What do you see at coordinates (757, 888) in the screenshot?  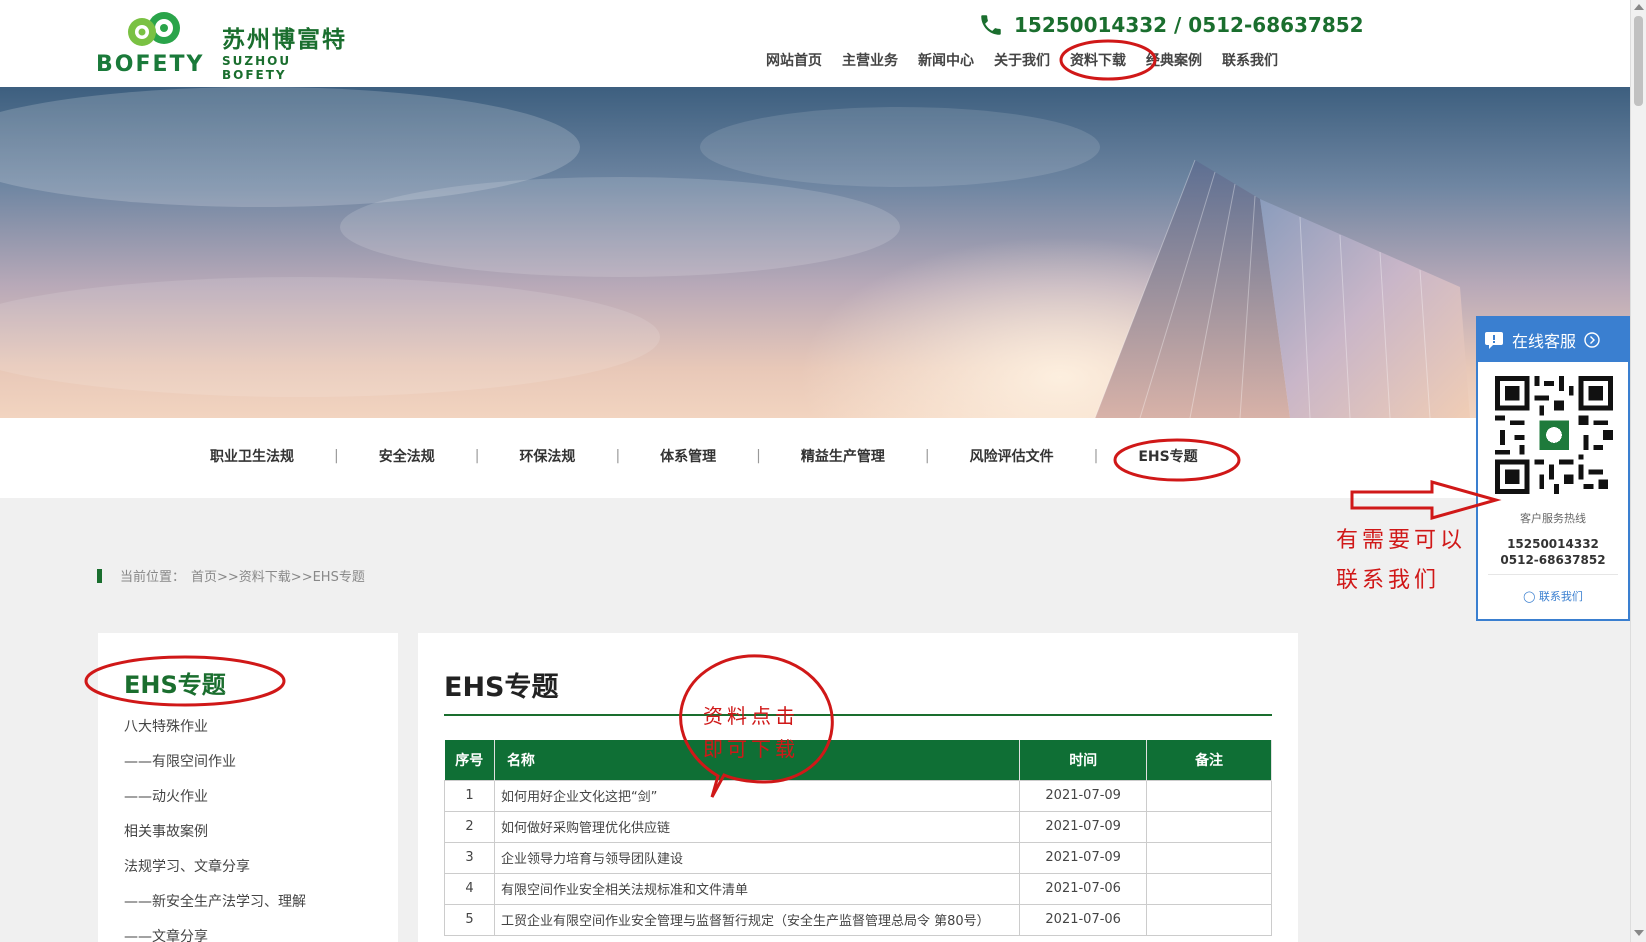 I see `row-title-link: 有限空间作业安全相关法规标准和文件清单` at bounding box center [757, 888].